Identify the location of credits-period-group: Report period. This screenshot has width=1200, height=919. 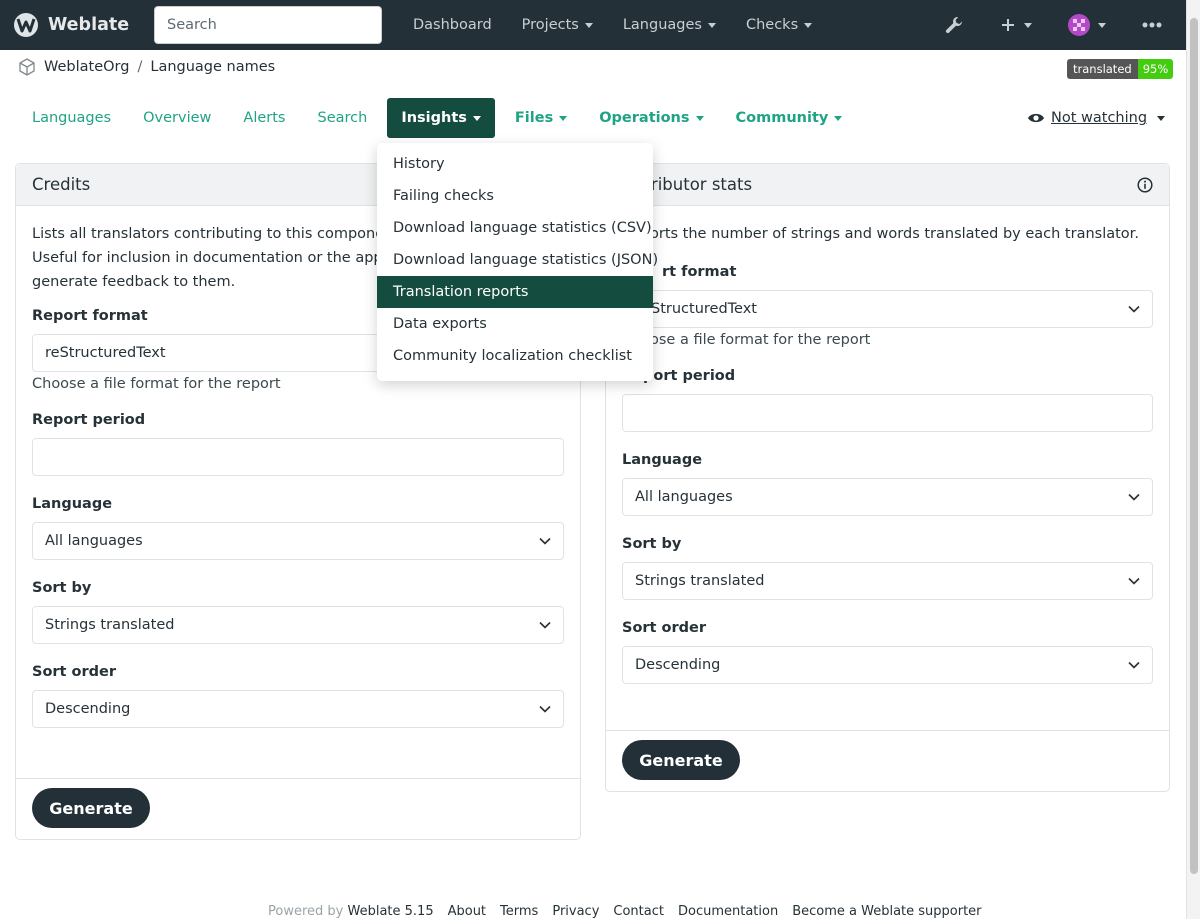
(298, 444).